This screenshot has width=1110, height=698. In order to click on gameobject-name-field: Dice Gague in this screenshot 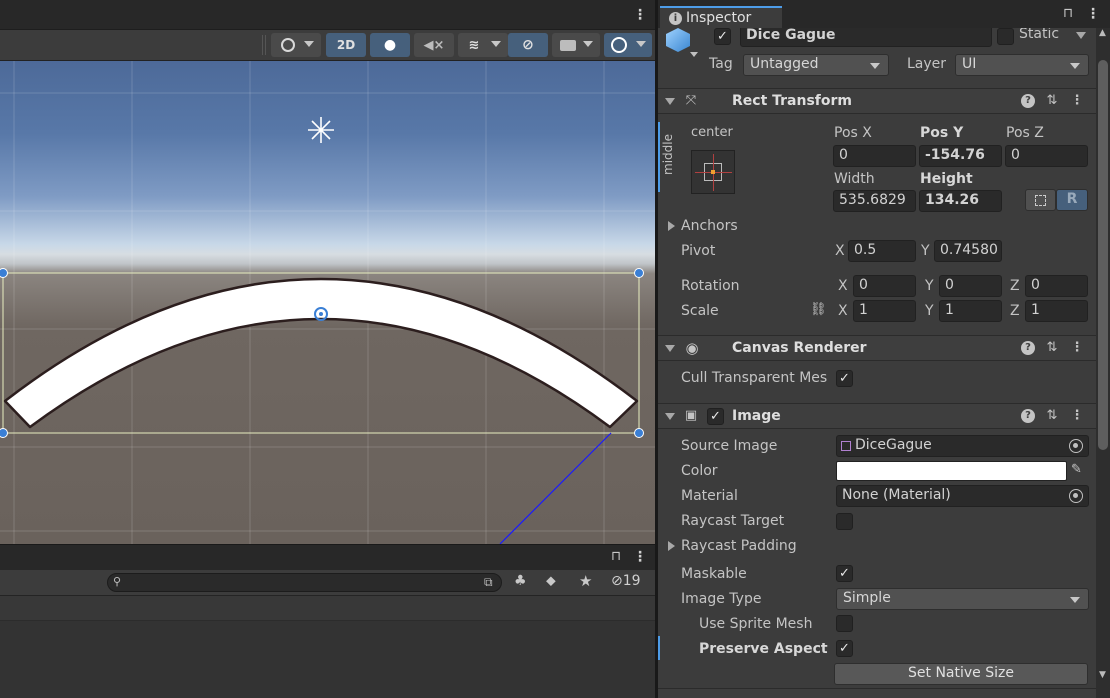, I will do `click(866, 37)`.